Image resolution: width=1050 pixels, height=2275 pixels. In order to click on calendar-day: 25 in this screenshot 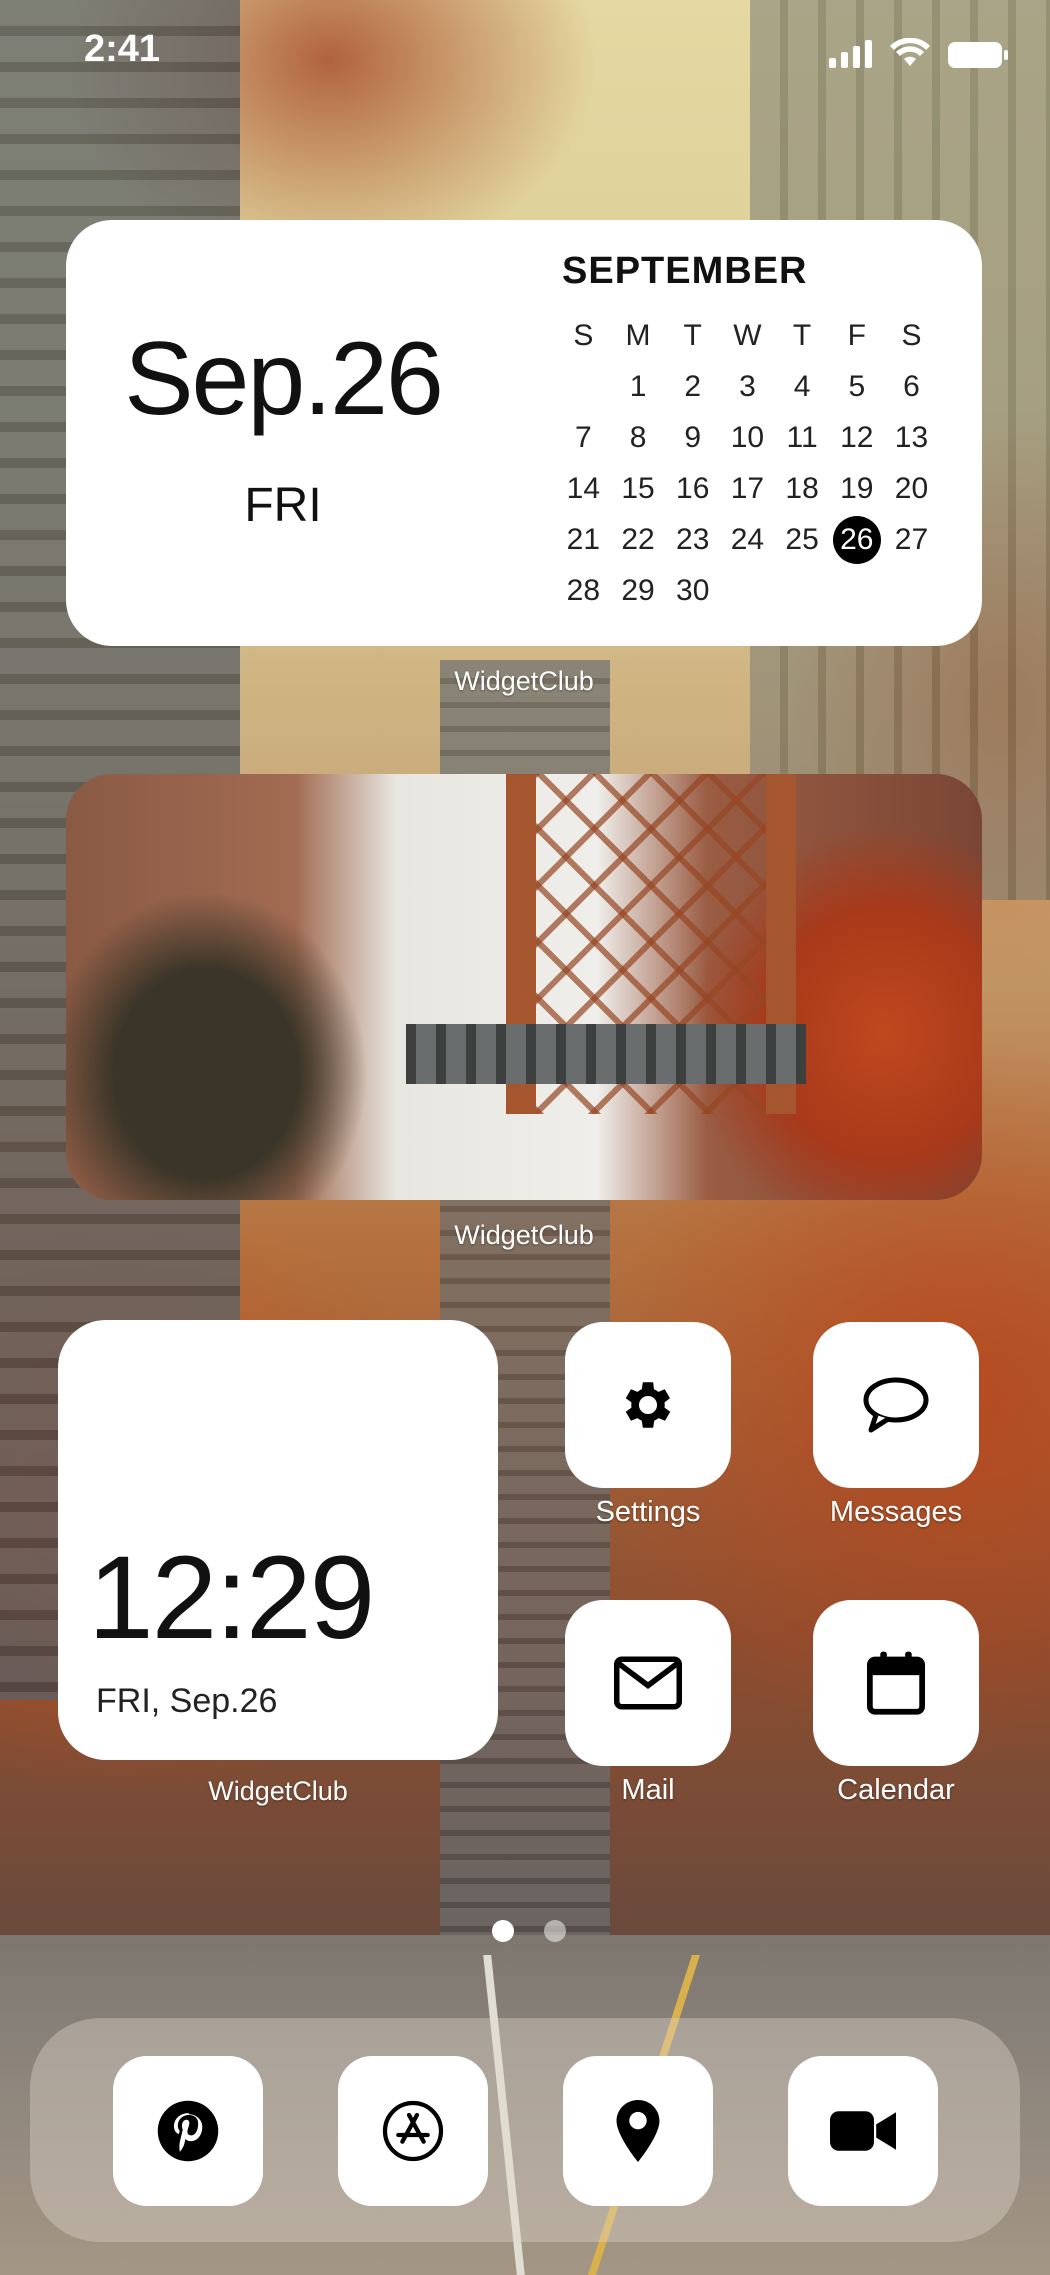, I will do `click(802, 539)`.